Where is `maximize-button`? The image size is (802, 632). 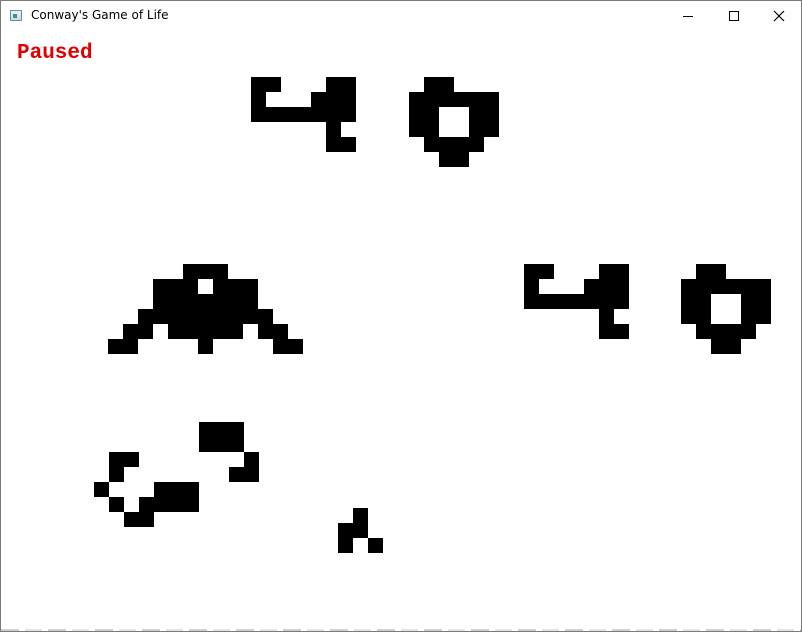 maximize-button is located at coordinates (734, 16).